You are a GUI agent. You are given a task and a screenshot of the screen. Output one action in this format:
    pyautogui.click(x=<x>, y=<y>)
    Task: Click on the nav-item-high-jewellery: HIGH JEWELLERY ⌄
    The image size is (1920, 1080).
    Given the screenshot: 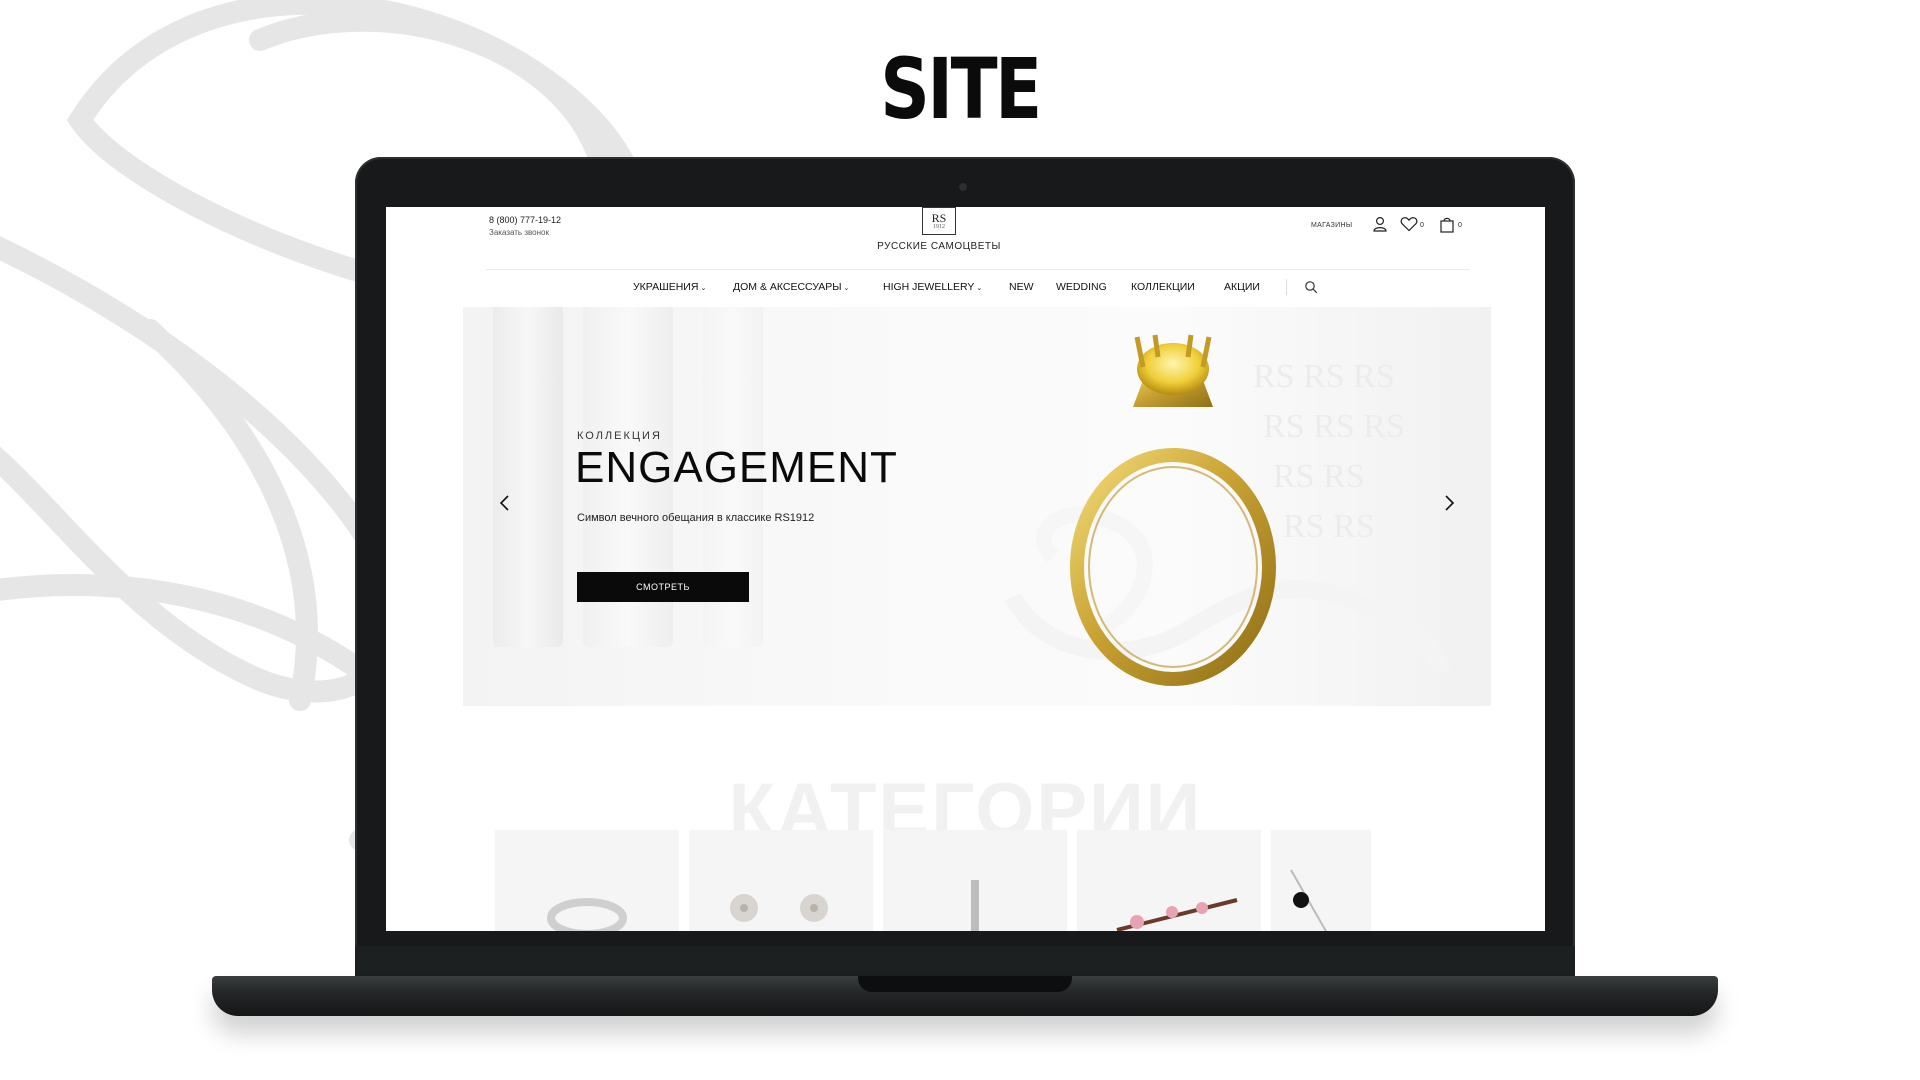 What is the action you would take?
    pyautogui.click(x=932, y=287)
    